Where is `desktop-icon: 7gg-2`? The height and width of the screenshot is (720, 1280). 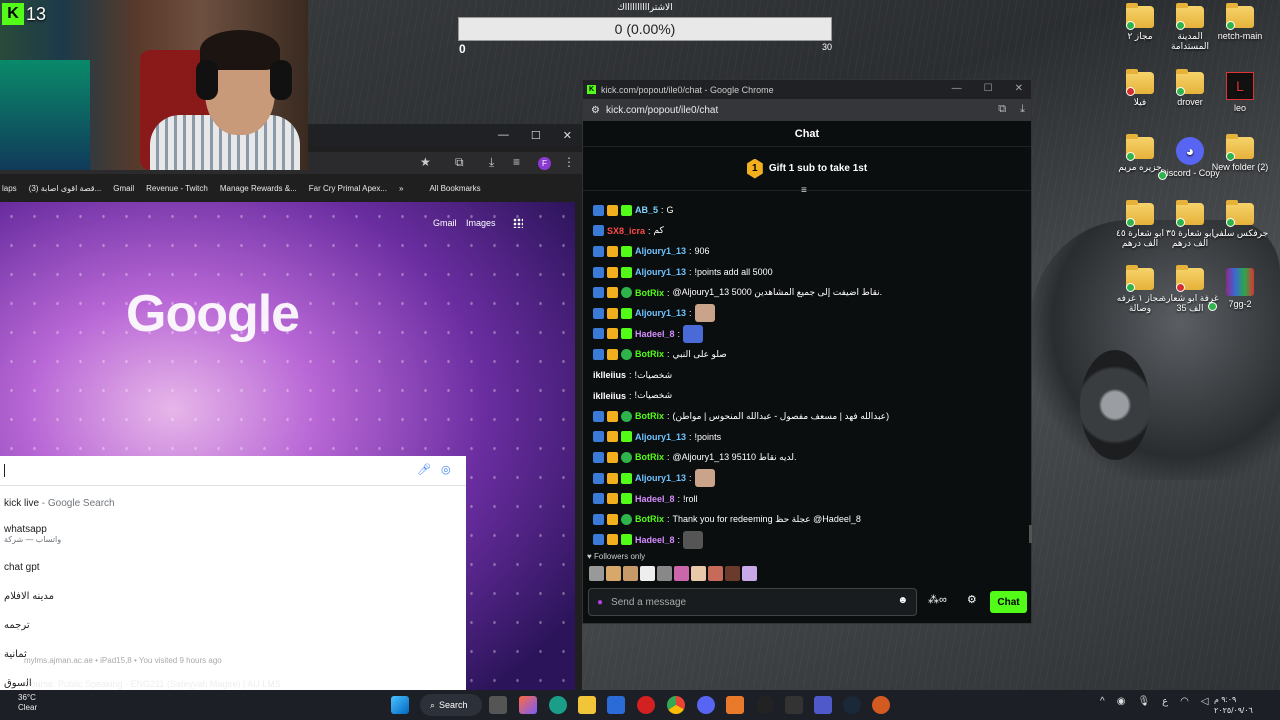 desktop-icon: 7gg-2 is located at coordinates (1240, 289).